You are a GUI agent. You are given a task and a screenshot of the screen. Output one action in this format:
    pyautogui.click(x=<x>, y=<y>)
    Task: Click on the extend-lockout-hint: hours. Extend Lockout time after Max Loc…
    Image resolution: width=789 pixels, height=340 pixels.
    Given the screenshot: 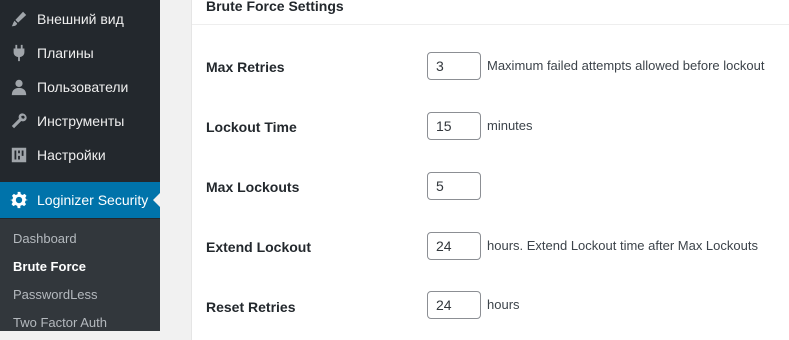 What is the action you would take?
    pyautogui.click(x=622, y=245)
    